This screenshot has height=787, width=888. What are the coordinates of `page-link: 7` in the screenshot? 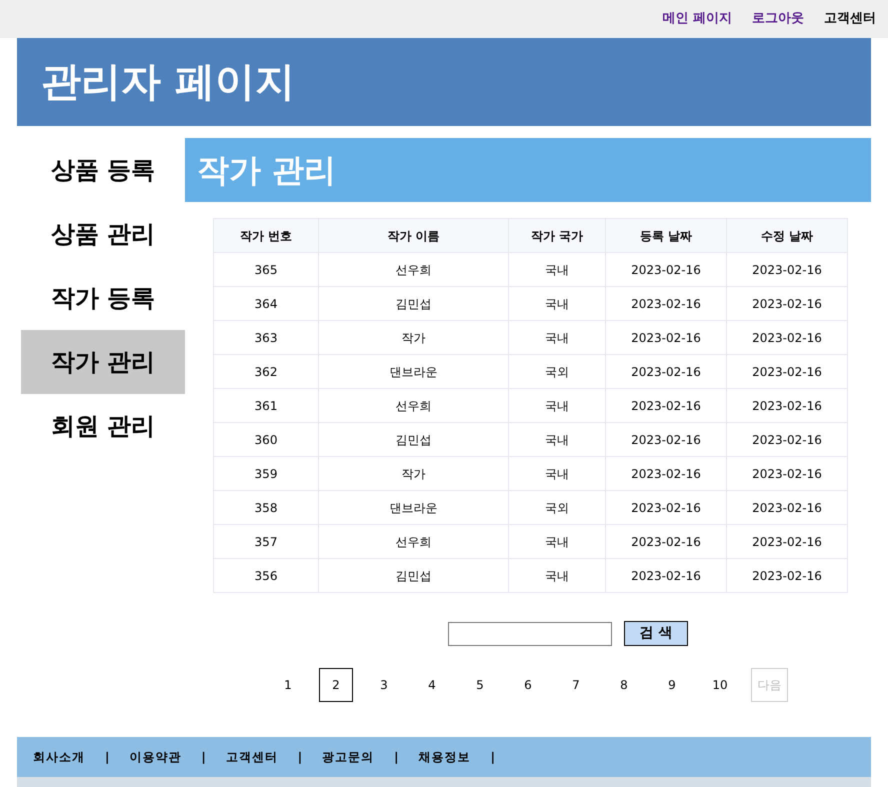 It's located at (576, 685).